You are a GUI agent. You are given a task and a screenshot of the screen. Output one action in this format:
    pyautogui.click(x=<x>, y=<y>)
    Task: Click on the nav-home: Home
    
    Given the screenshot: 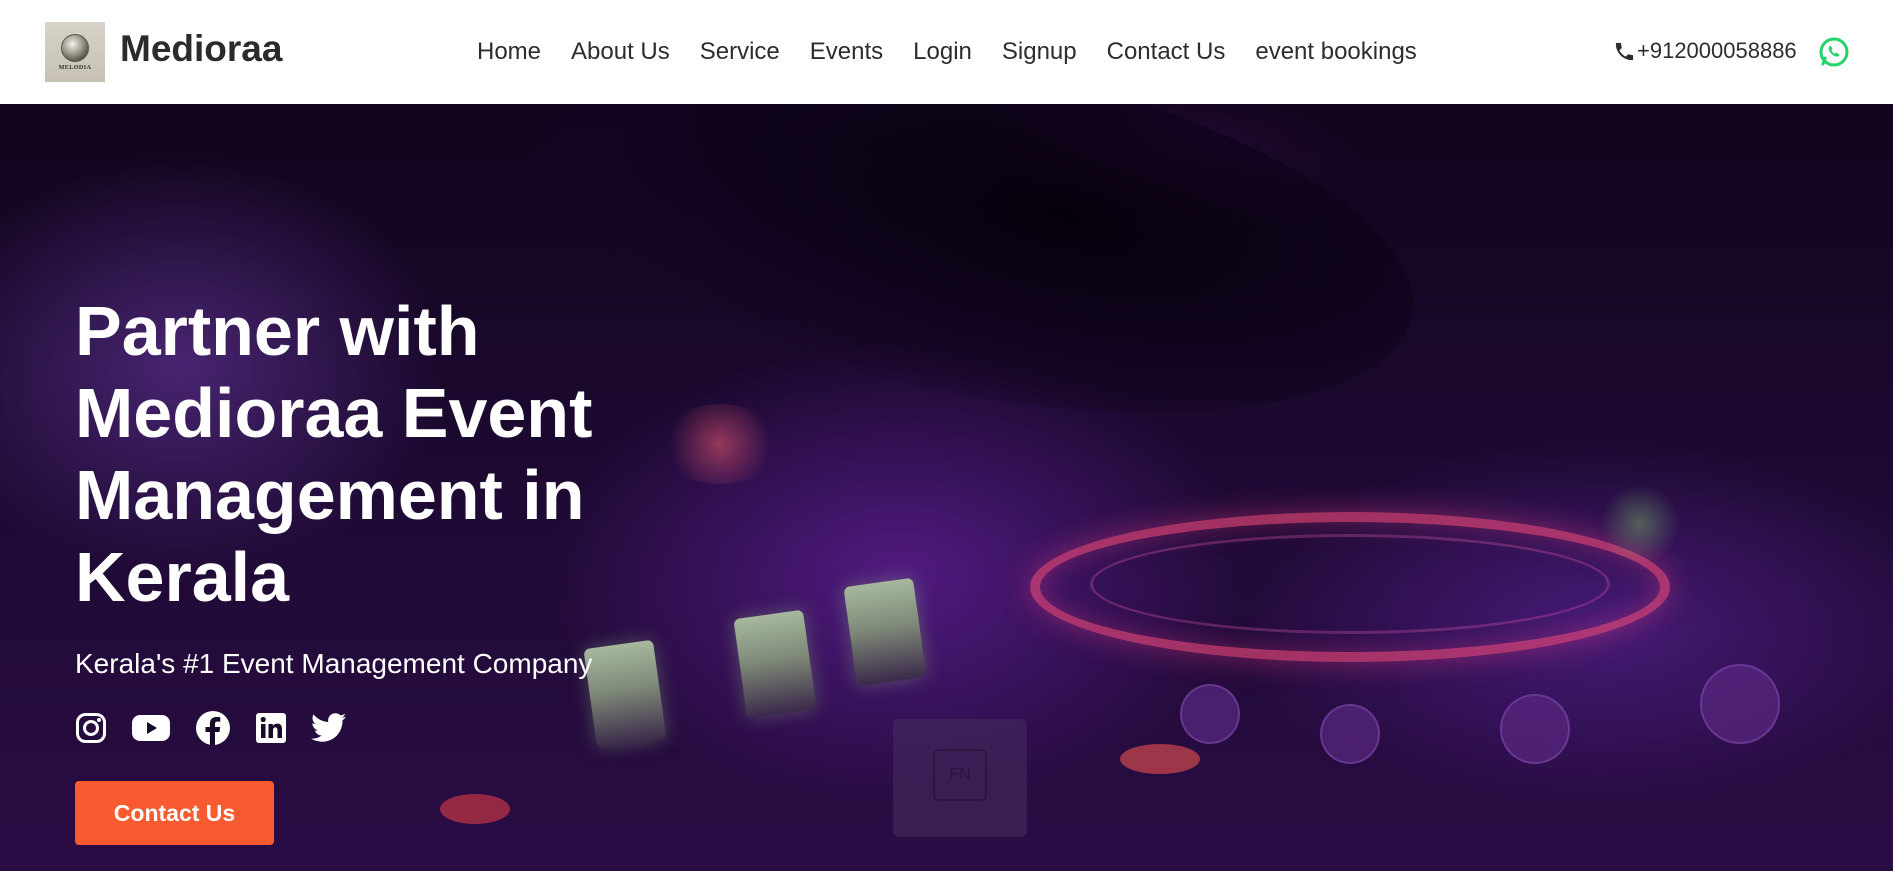 What is the action you would take?
    pyautogui.click(x=509, y=52)
    